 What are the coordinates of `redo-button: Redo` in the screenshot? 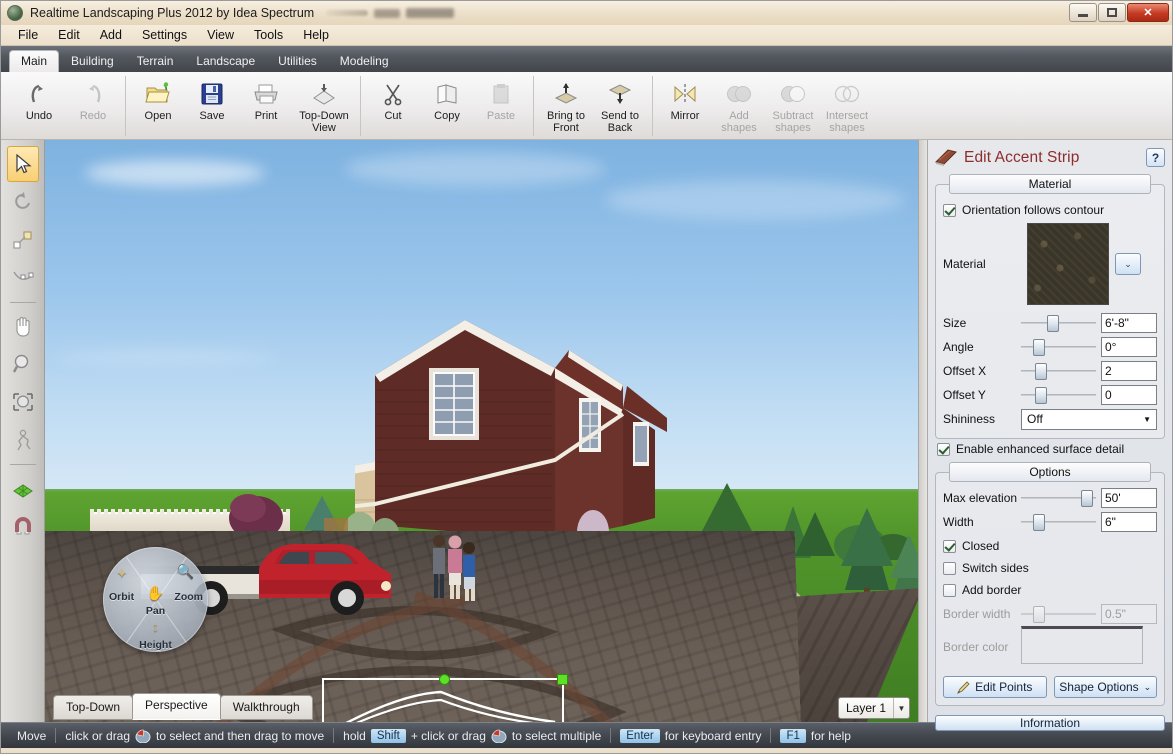 It's located at (93, 99).